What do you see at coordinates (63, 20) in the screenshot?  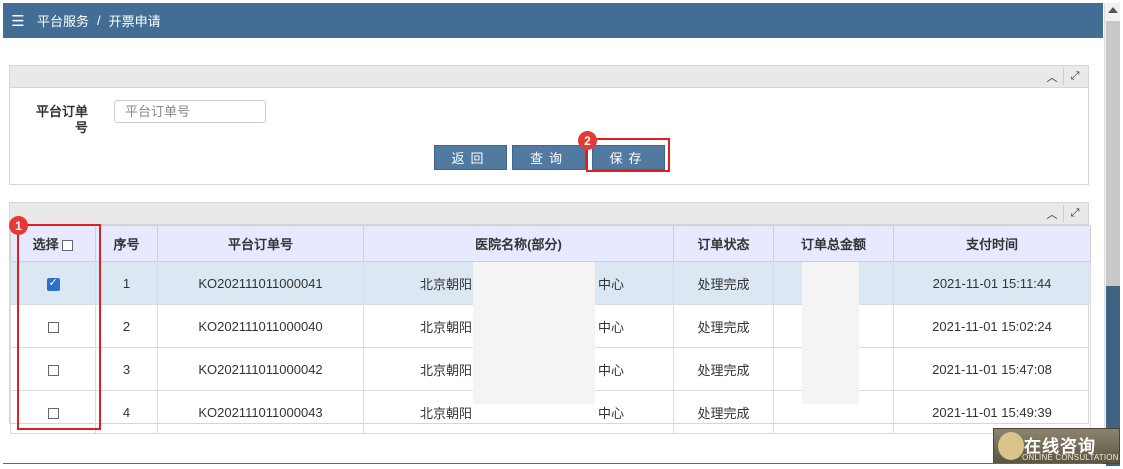 I see `breadcrumb-root: 平台服务` at bounding box center [63, 20].